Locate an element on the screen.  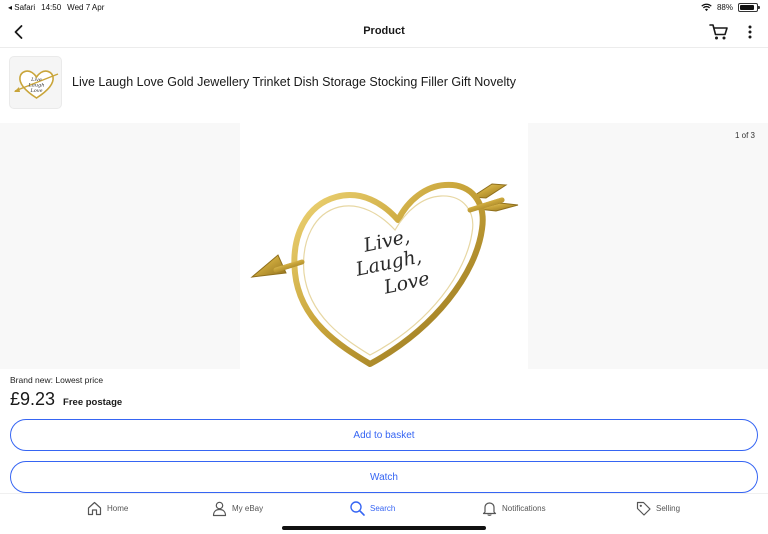
battery-icon is located at coordinates (749, 7).